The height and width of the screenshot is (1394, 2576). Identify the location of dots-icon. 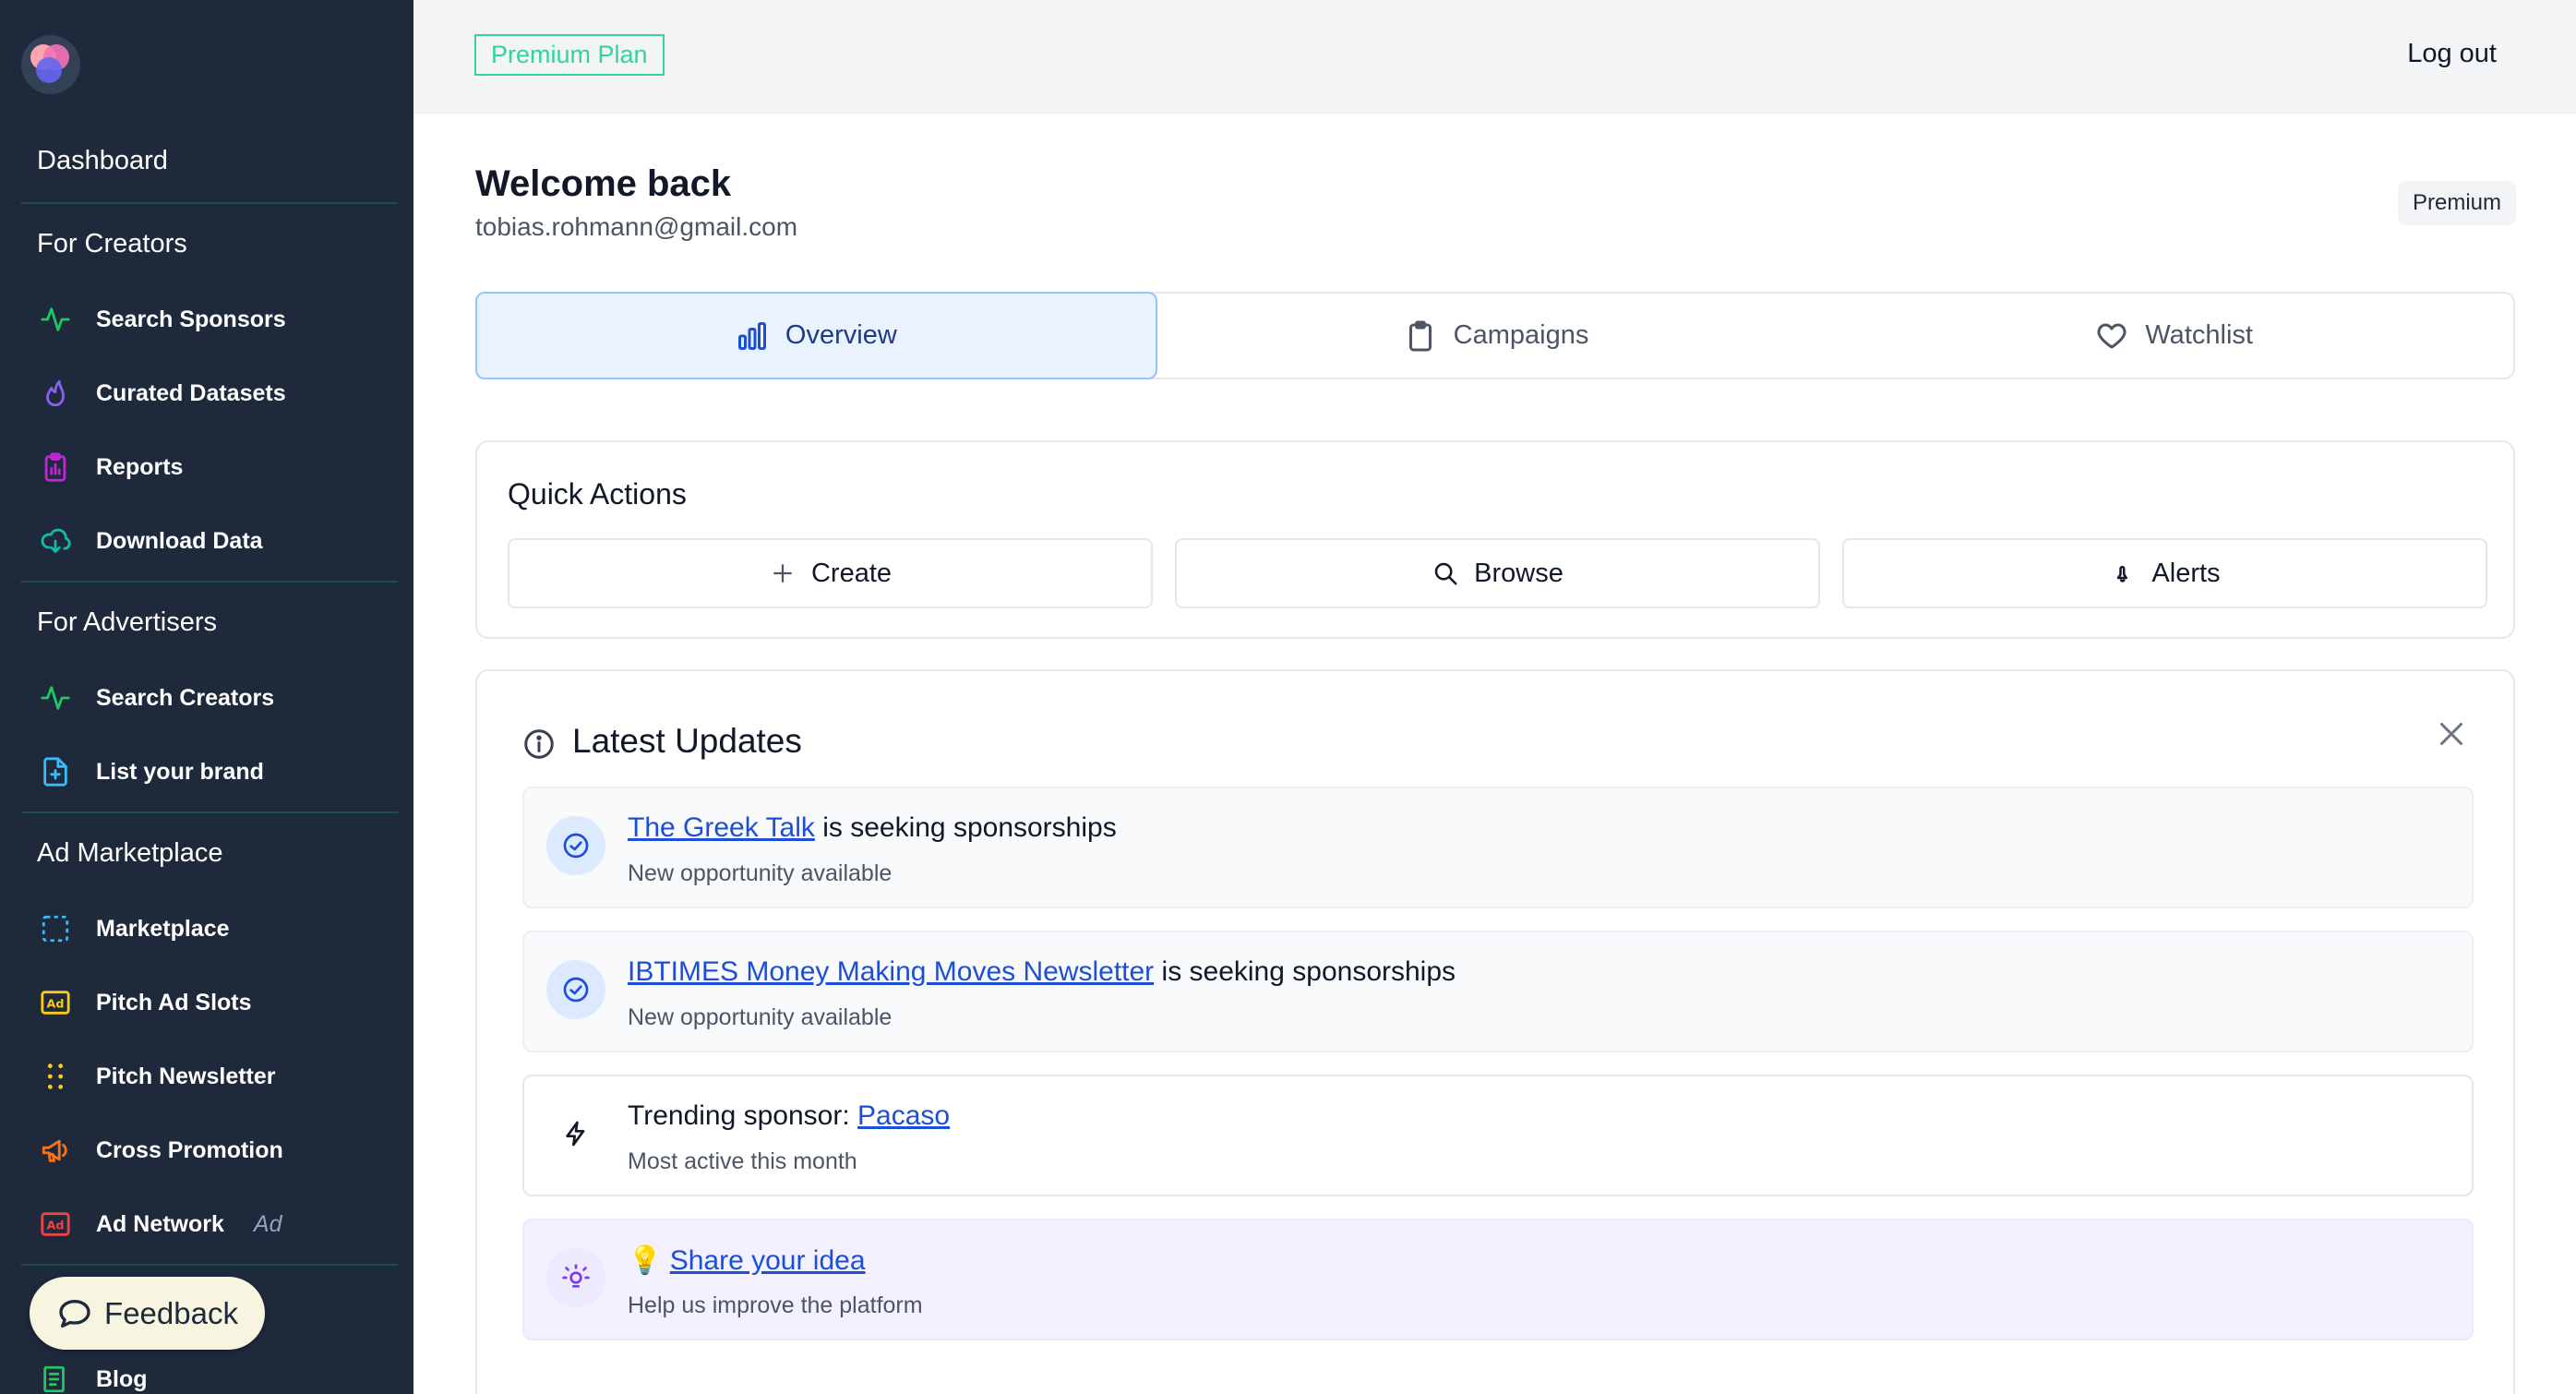
(56, 1076).